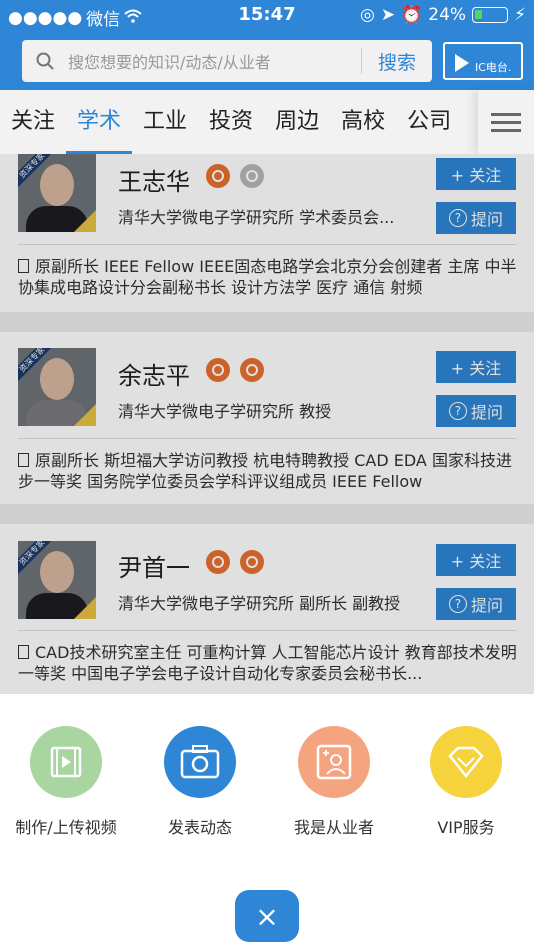  What do you see at coordinates (66, 762) in the screenshot?
I see `video-icon` at bounding box center [66, 762].